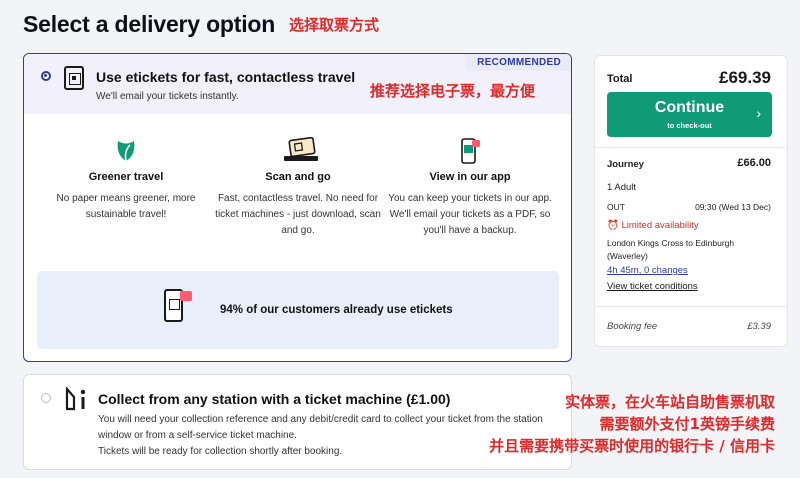 The image size is (800, 478). What do you see at coordinates (754, 163) in the screenshot?
I see `journey-value: £66.00` at bounding box center [754, 163].